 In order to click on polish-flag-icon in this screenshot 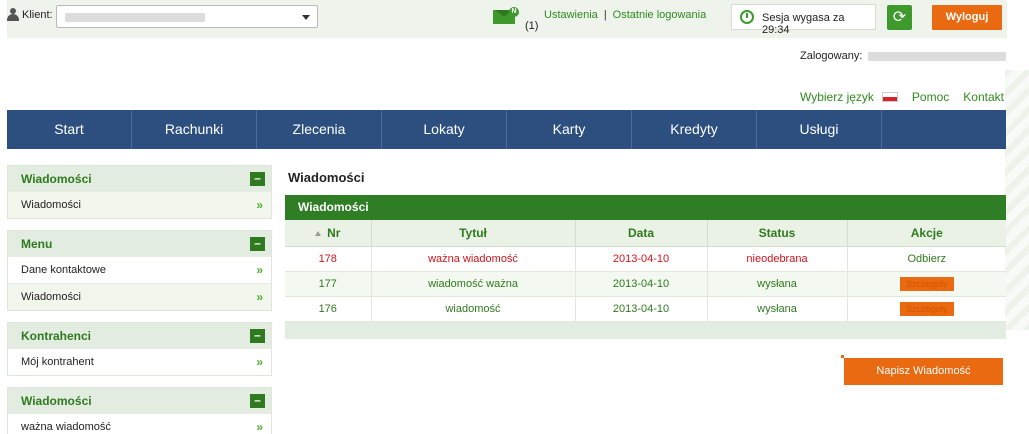, I will do `click(889, 97)`.